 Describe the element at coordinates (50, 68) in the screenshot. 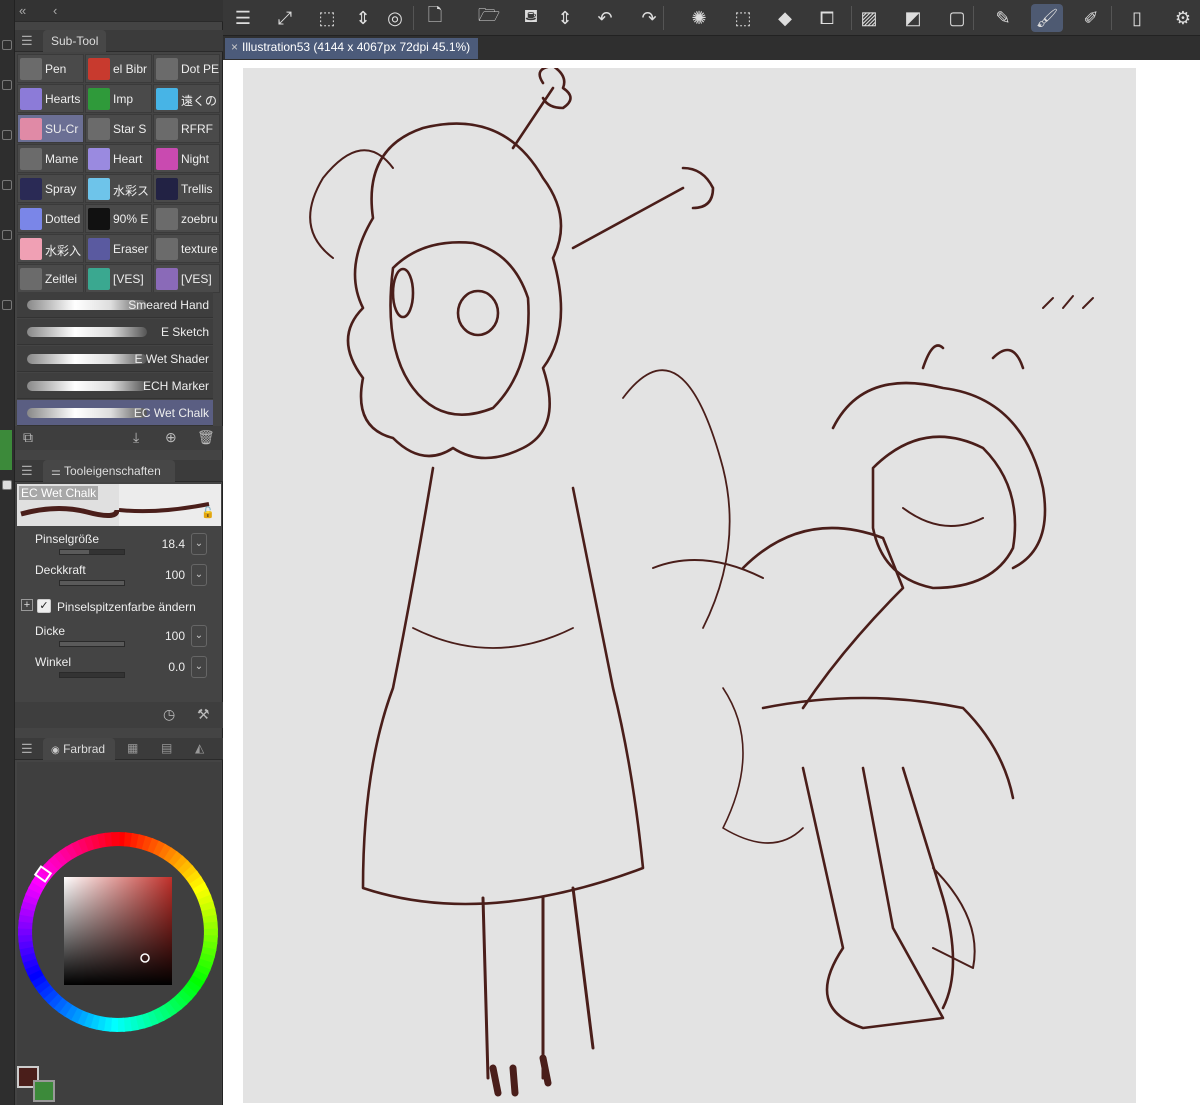

I see `subtool-item: Pen` at that location.